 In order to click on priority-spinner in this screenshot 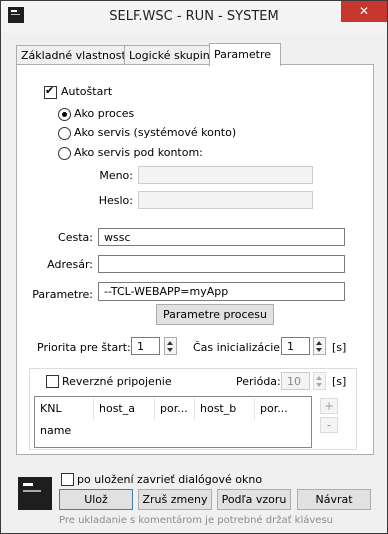, I will do `click(170, 346)`.